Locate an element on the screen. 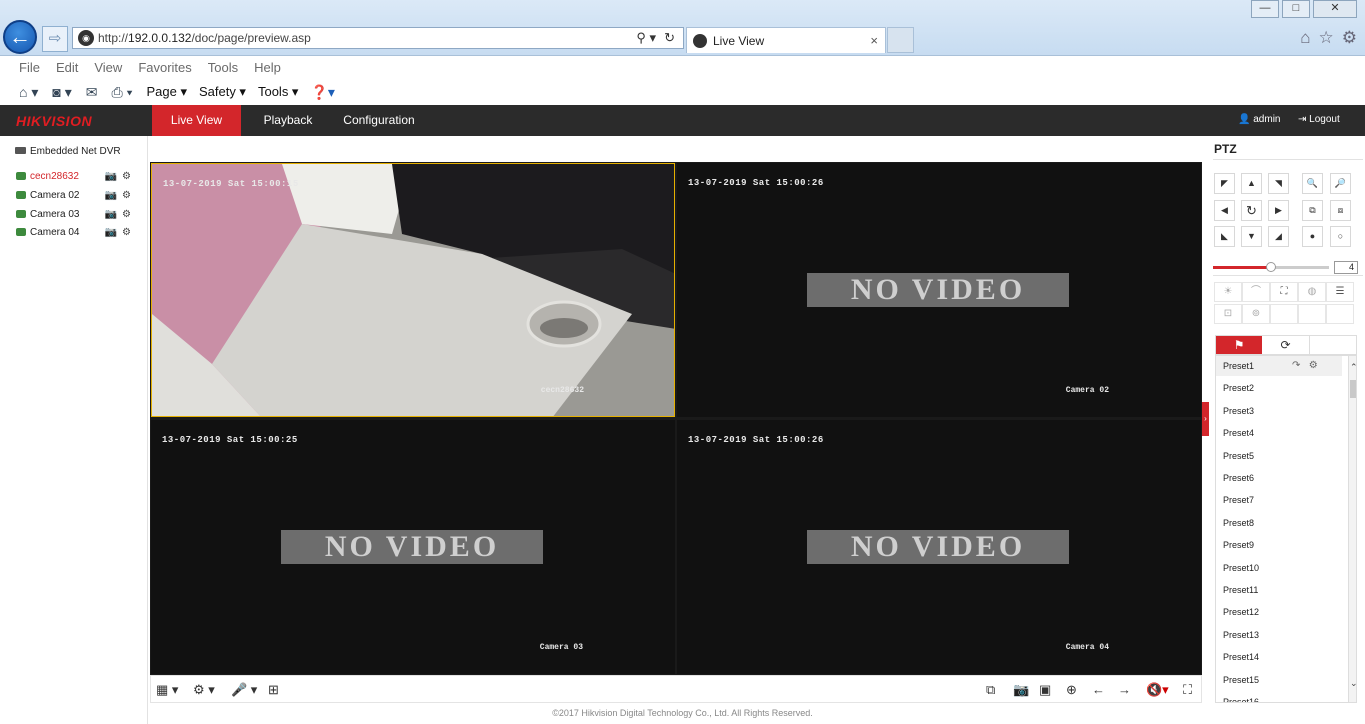 The width and height of the screenshot is (1365, 724). auto-pan-icon: ↻ is located at coordinates (1251, 210).